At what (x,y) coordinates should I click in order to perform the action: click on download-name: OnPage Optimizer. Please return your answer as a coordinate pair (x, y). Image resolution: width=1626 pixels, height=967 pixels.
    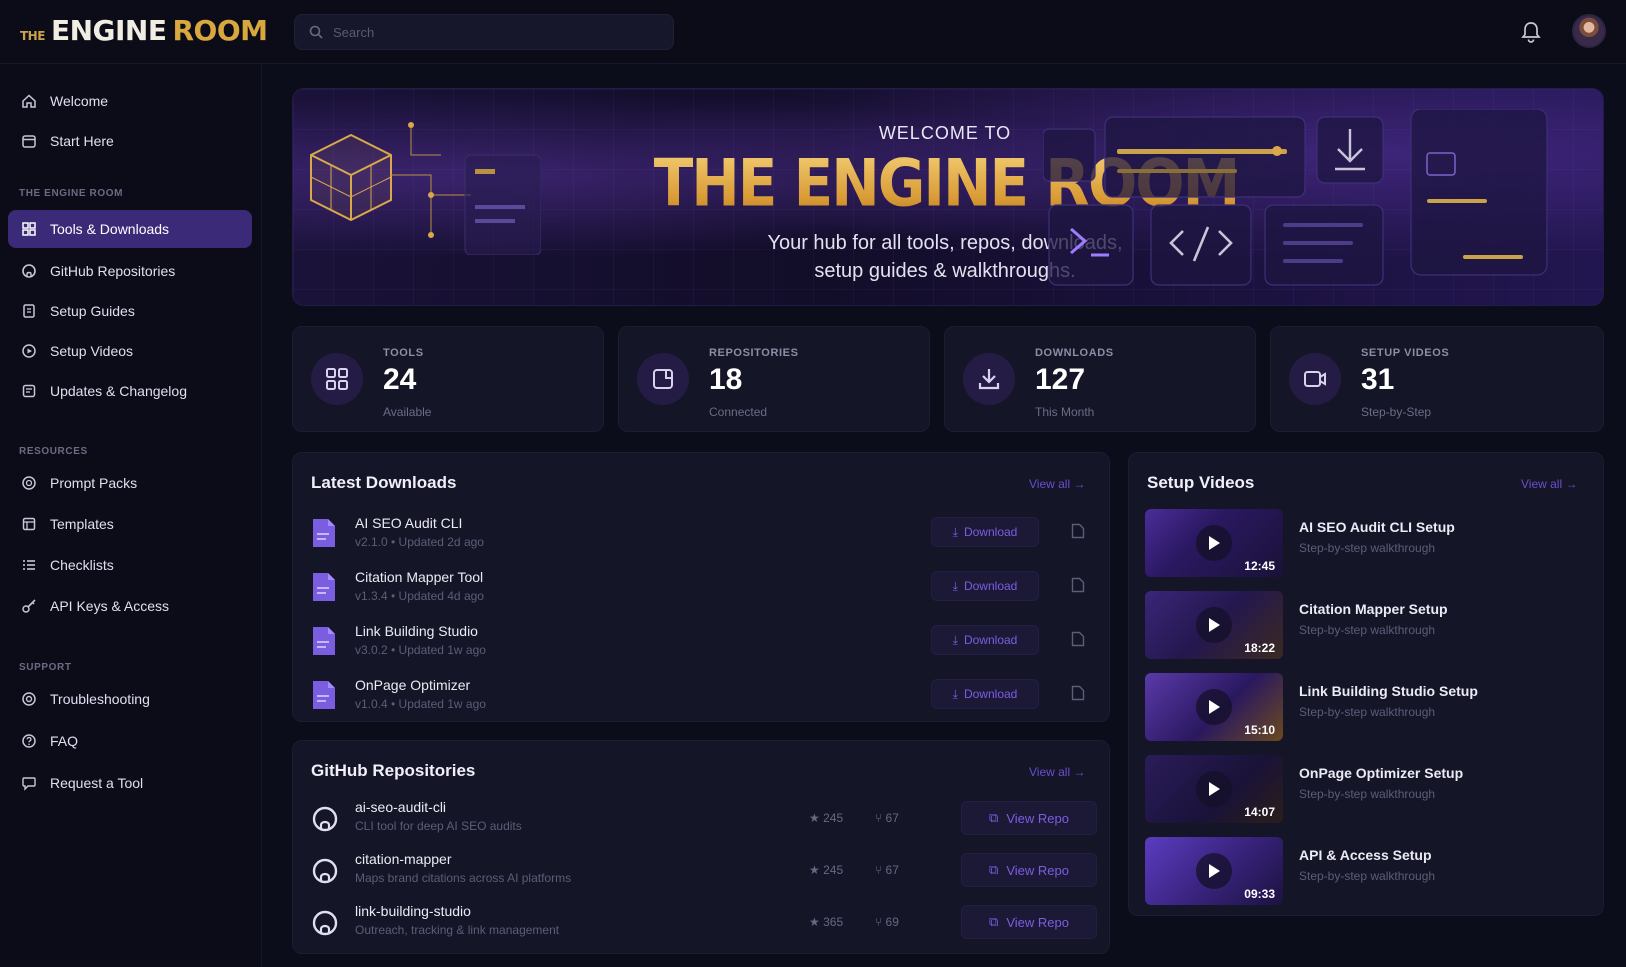
    Looking at the image, I should click on (412, 685).